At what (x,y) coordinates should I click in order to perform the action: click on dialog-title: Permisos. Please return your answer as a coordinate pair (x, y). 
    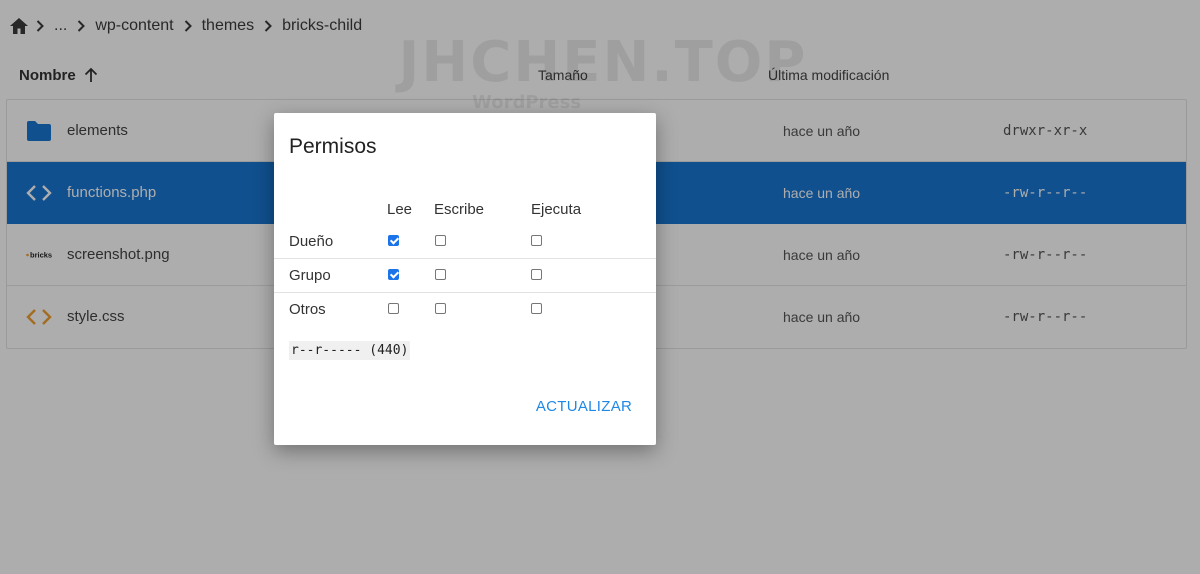
    Looking at the image, I should click on (333, 146).